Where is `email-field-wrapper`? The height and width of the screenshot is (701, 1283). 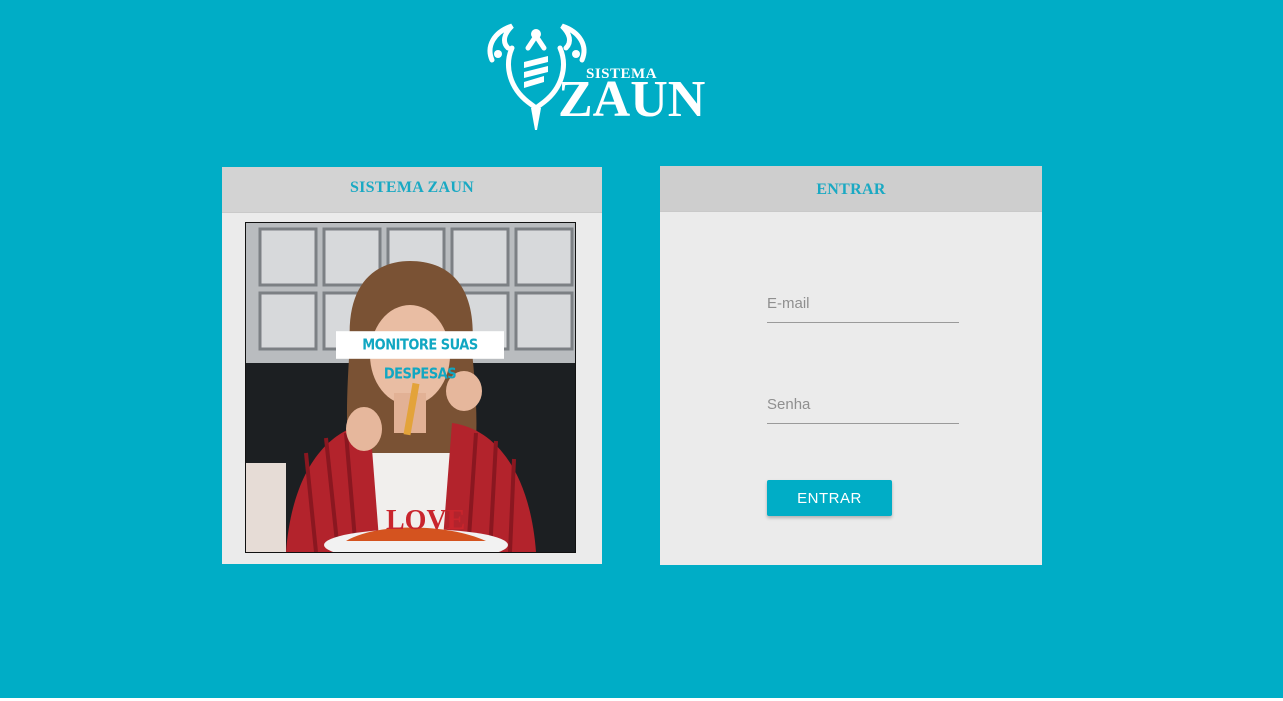 email-field-wrapper is located at coordinates (863, 304).